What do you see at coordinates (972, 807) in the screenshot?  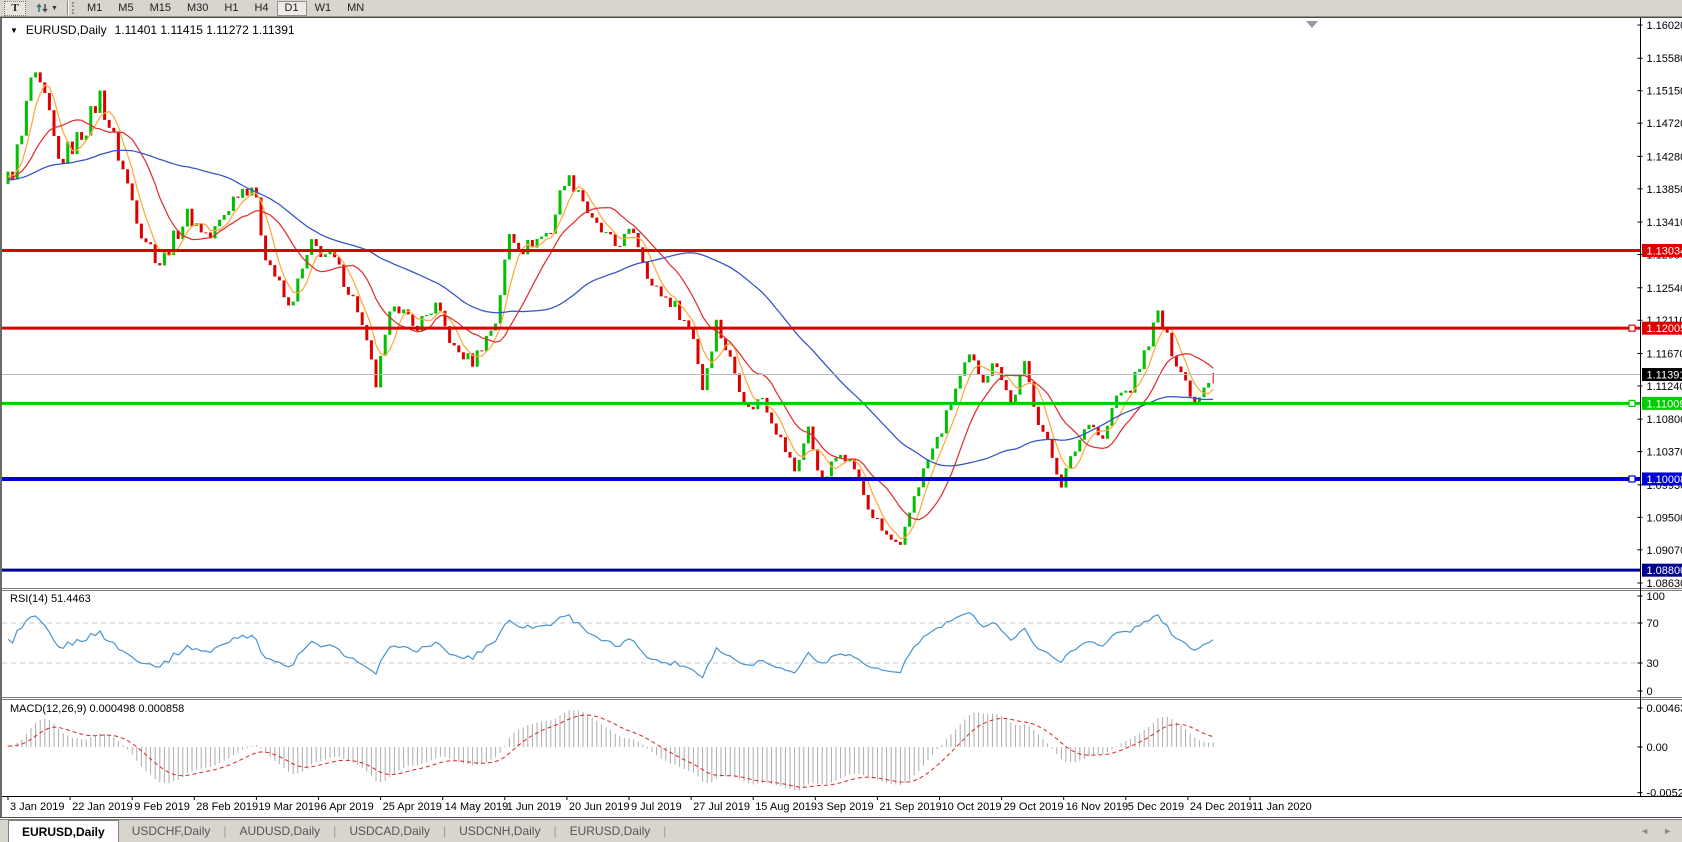 I see `svg-text: 10 Oct 2019` at bounding box center [972, 807].